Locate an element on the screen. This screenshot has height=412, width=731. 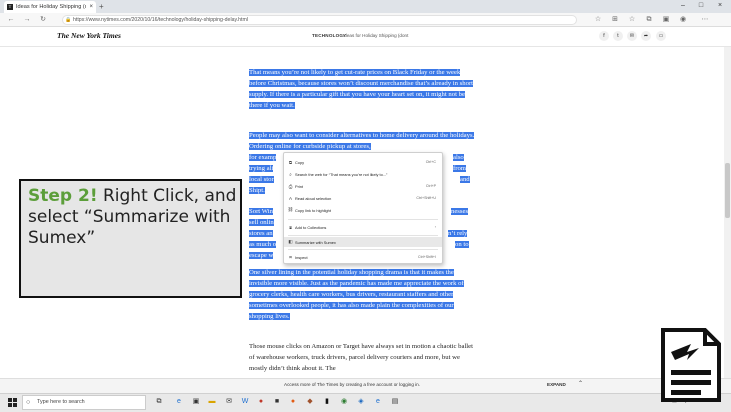
menu-item-copy: ⧉ Copy Ctrl+C is located at coordinates (363, 162).